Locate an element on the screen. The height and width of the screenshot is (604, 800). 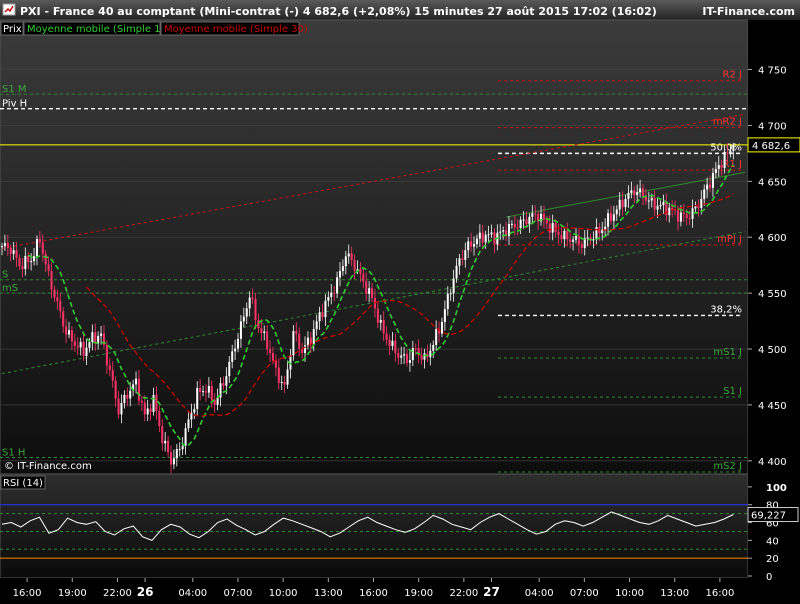
brand-label: IT-Finance.com is located at coordinates (748, 11).